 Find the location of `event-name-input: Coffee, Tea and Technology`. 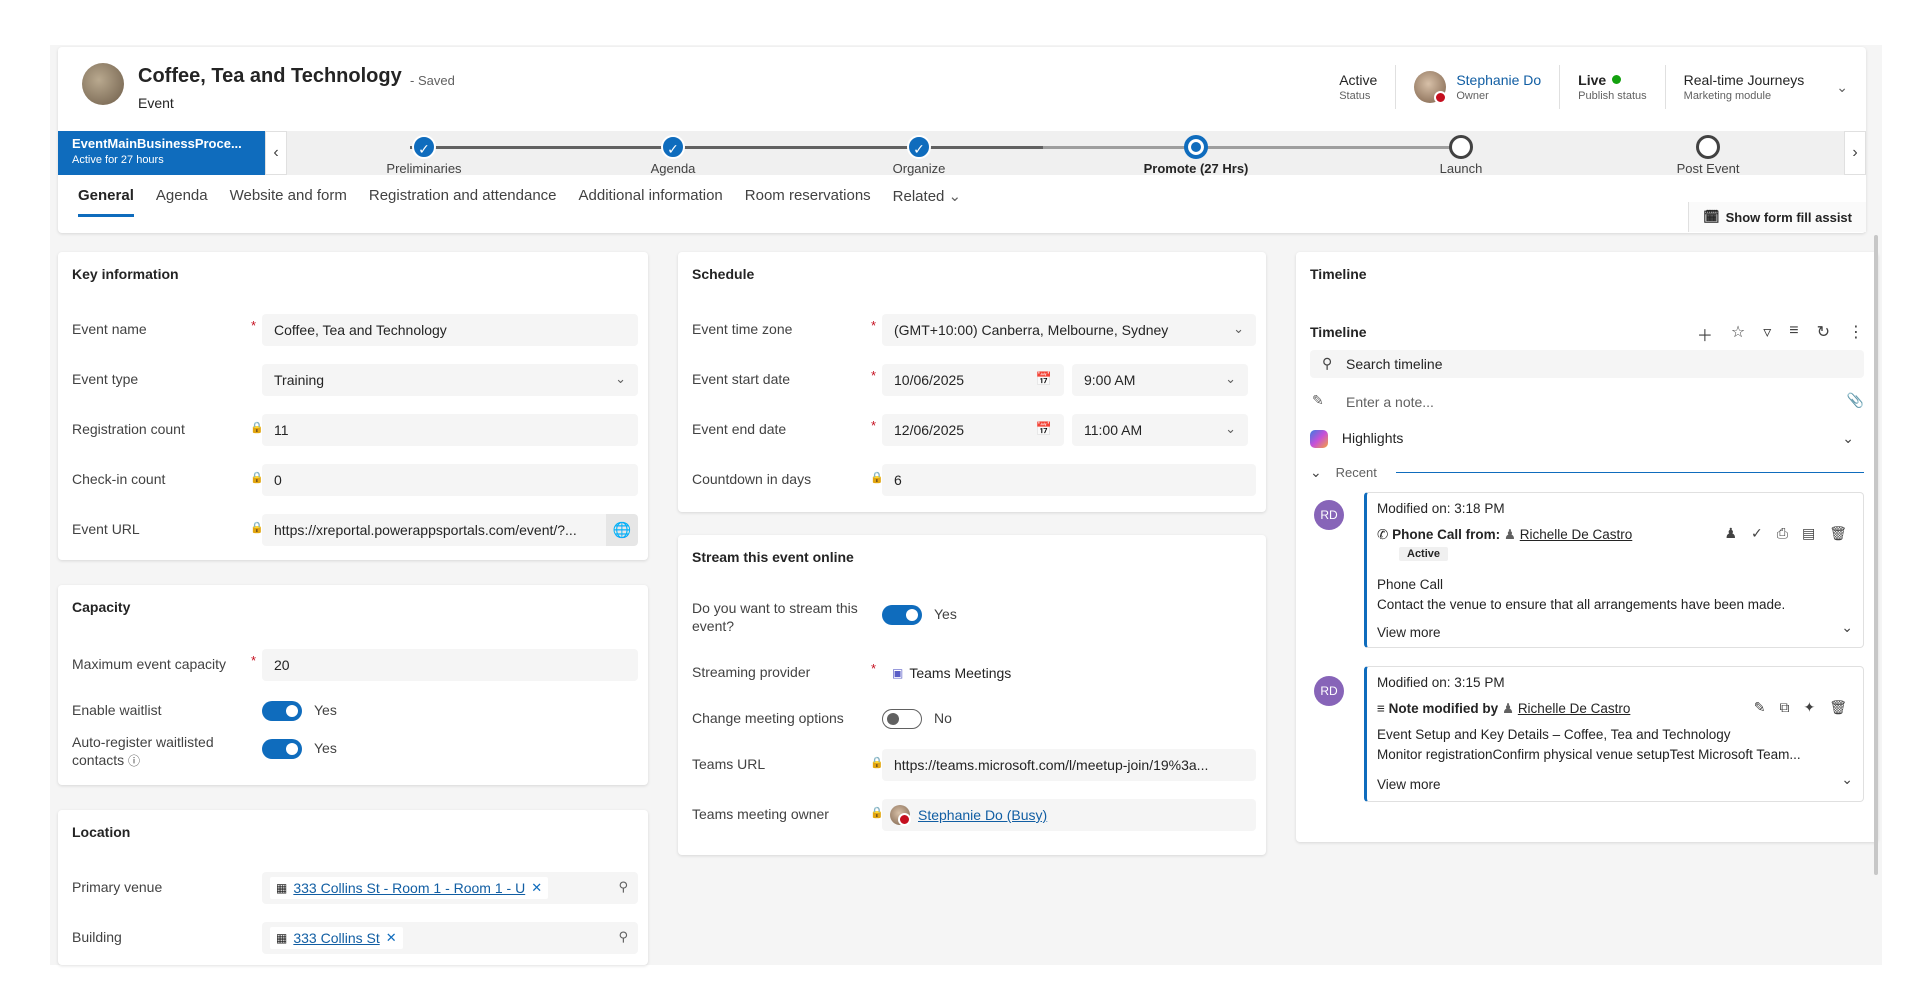

event-name-input: Coffee, Tea and Technology is located at coordinates (450, 330).